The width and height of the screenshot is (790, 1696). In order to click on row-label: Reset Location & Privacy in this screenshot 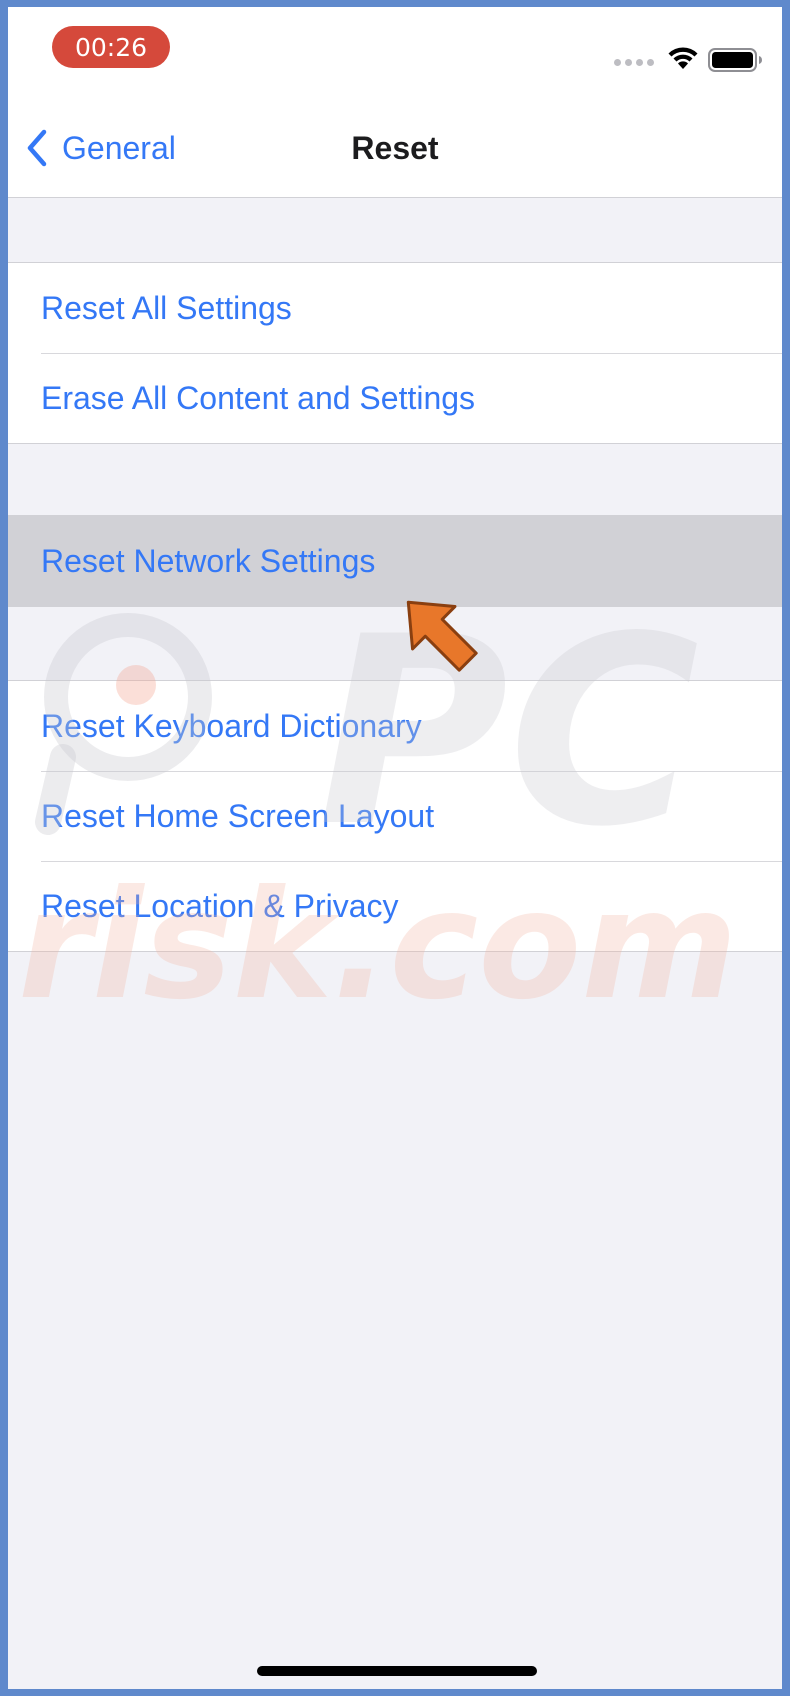, I will do `click(220, 906)`.